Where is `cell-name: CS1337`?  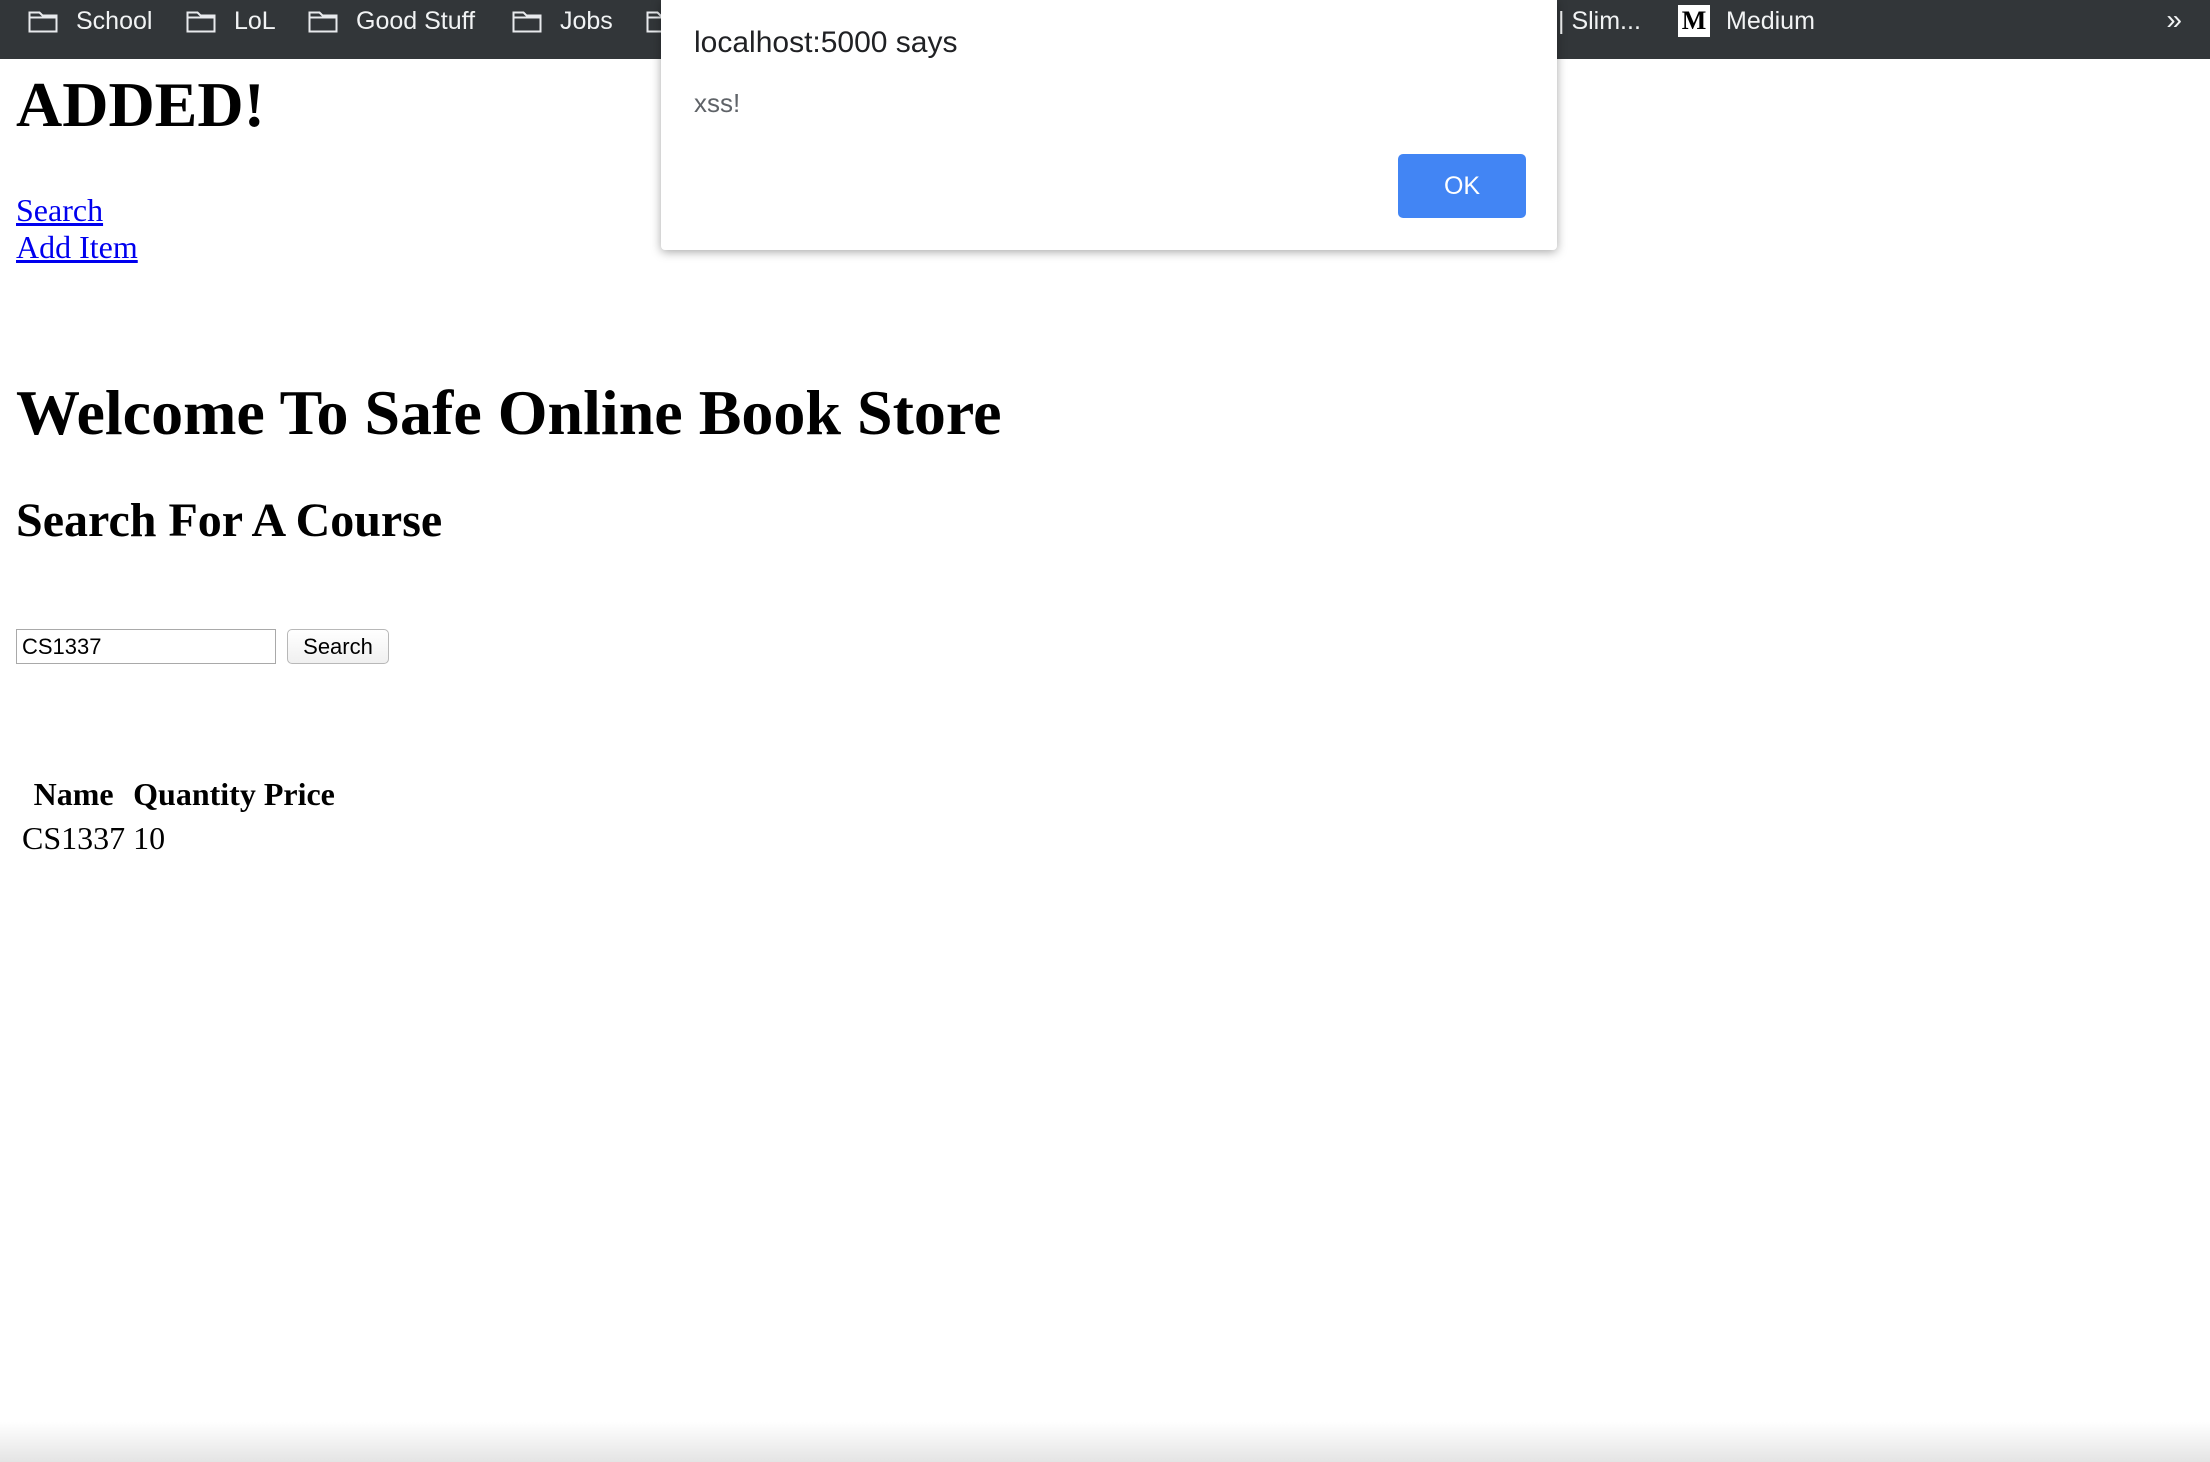 cell-name: CS1337 is located at coordinates (74, 838).